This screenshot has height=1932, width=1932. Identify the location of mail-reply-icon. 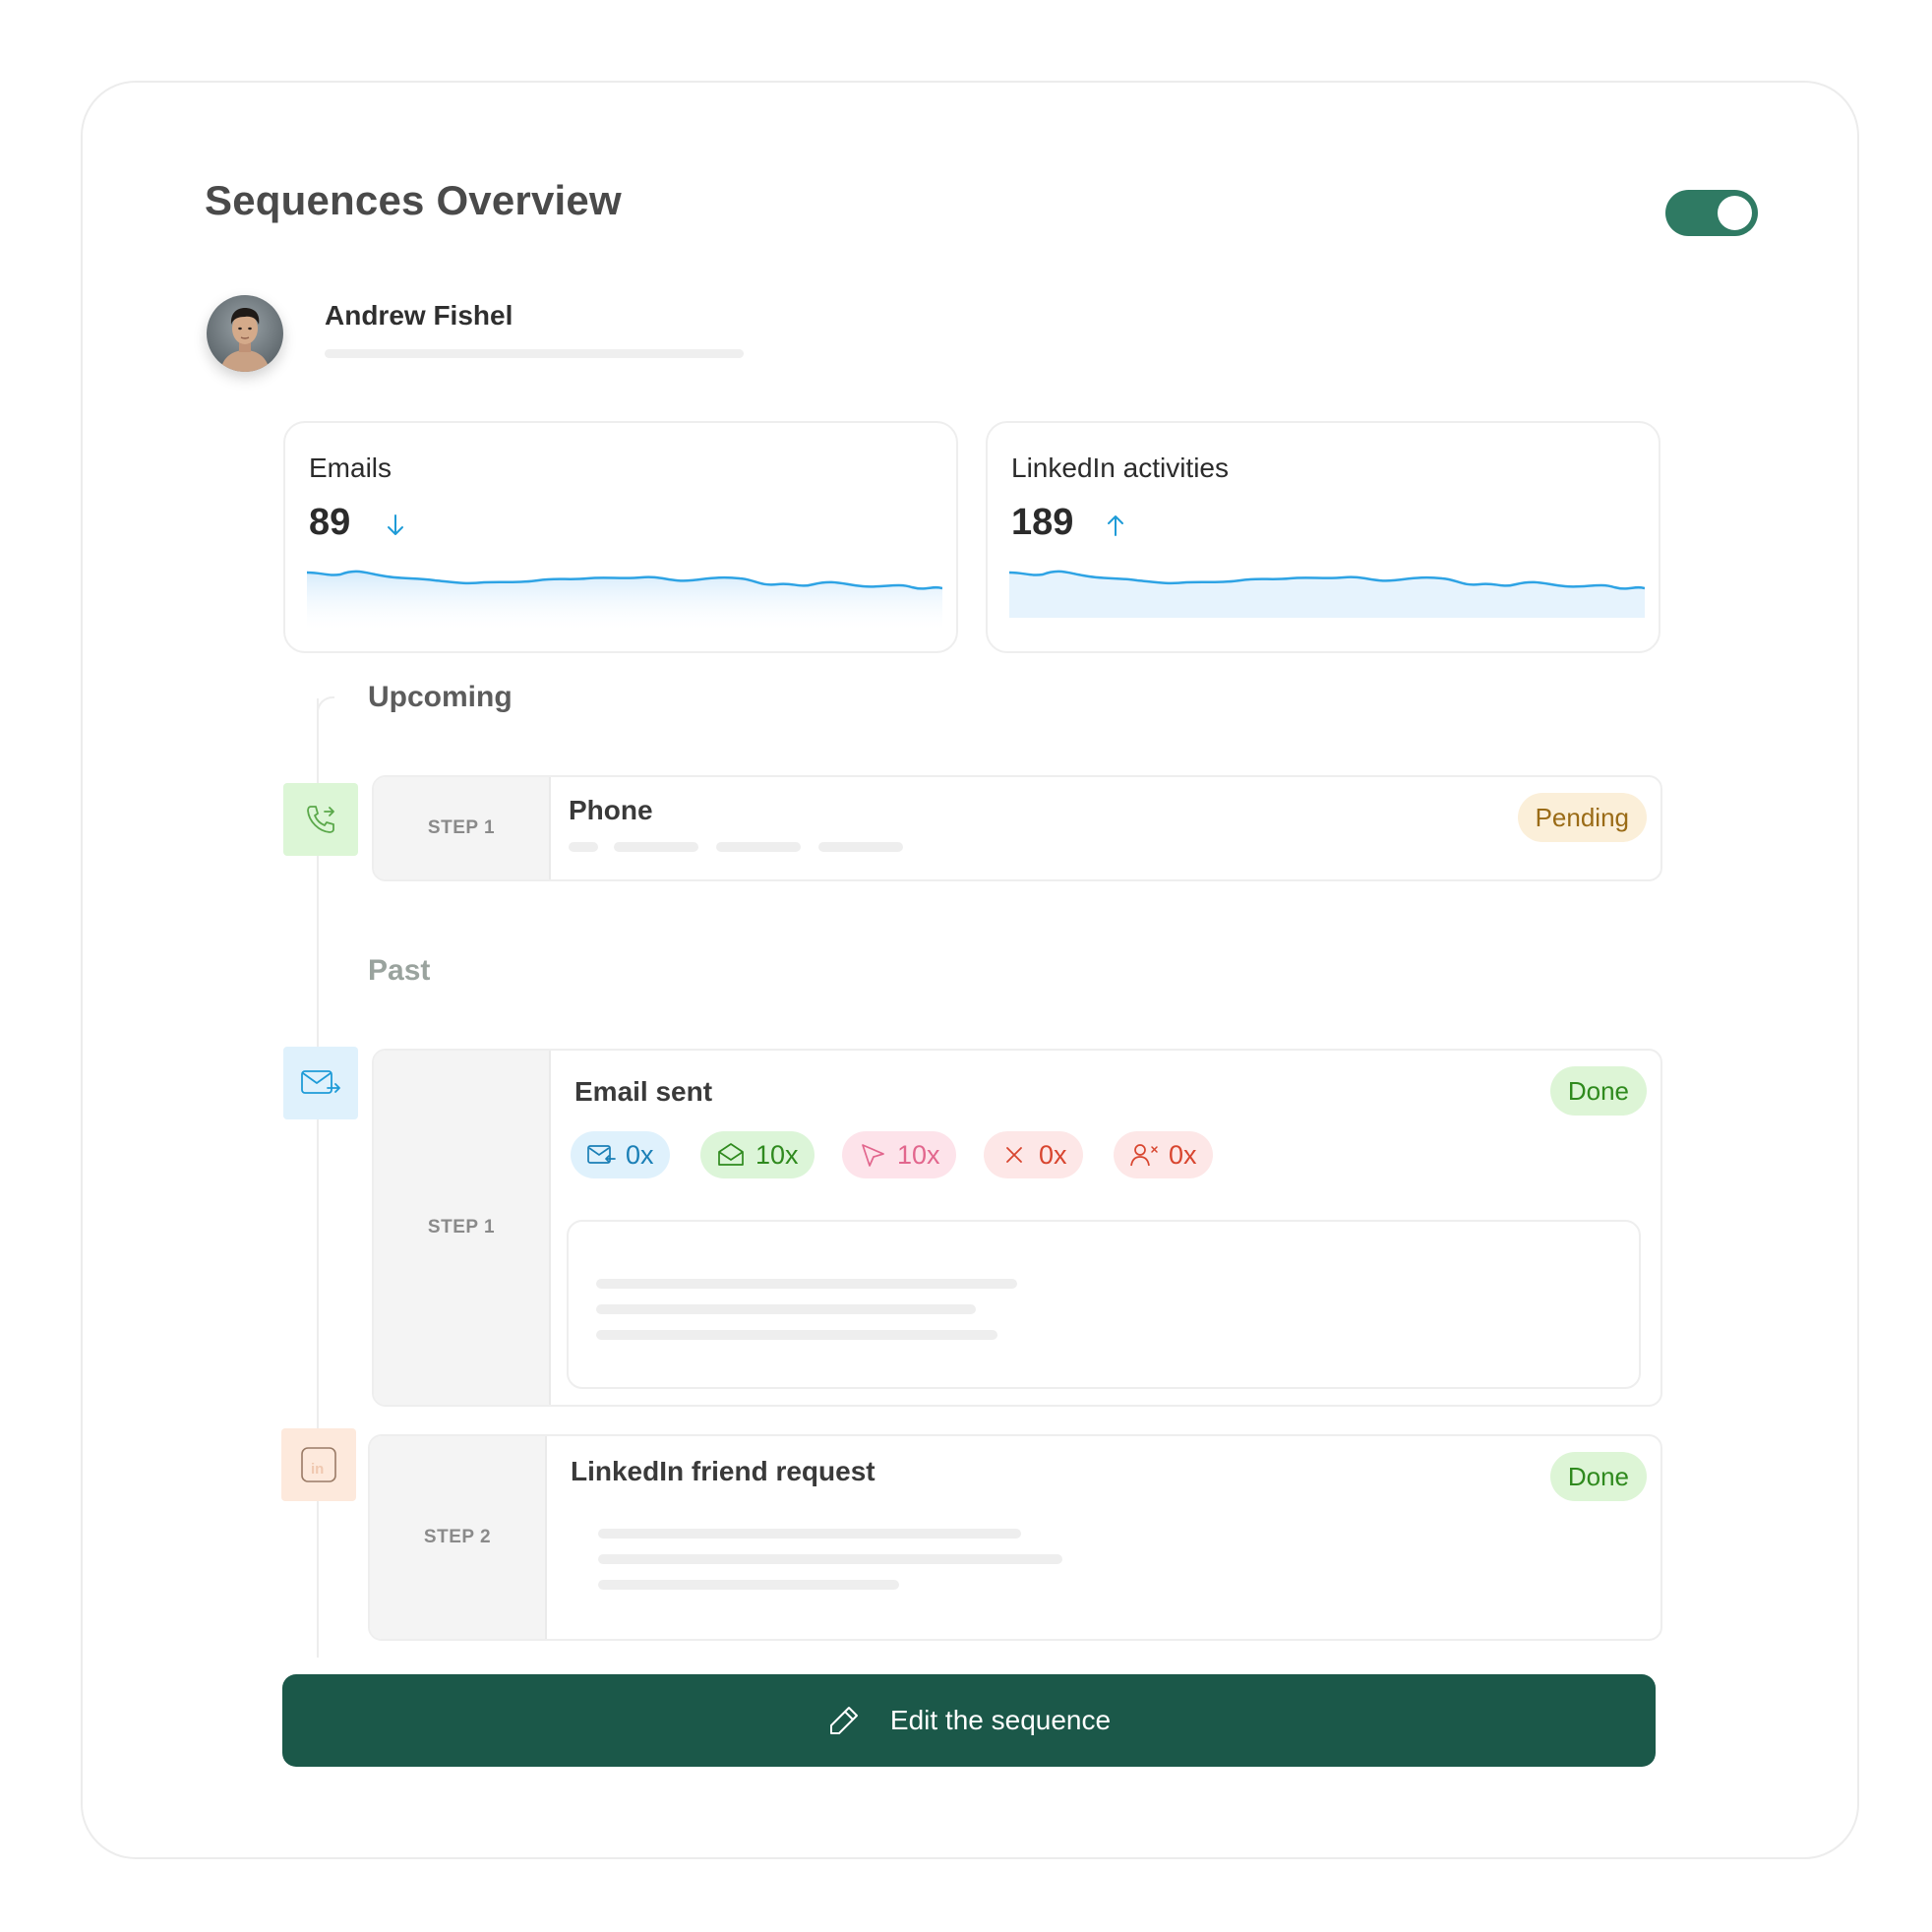
(601, 1155).